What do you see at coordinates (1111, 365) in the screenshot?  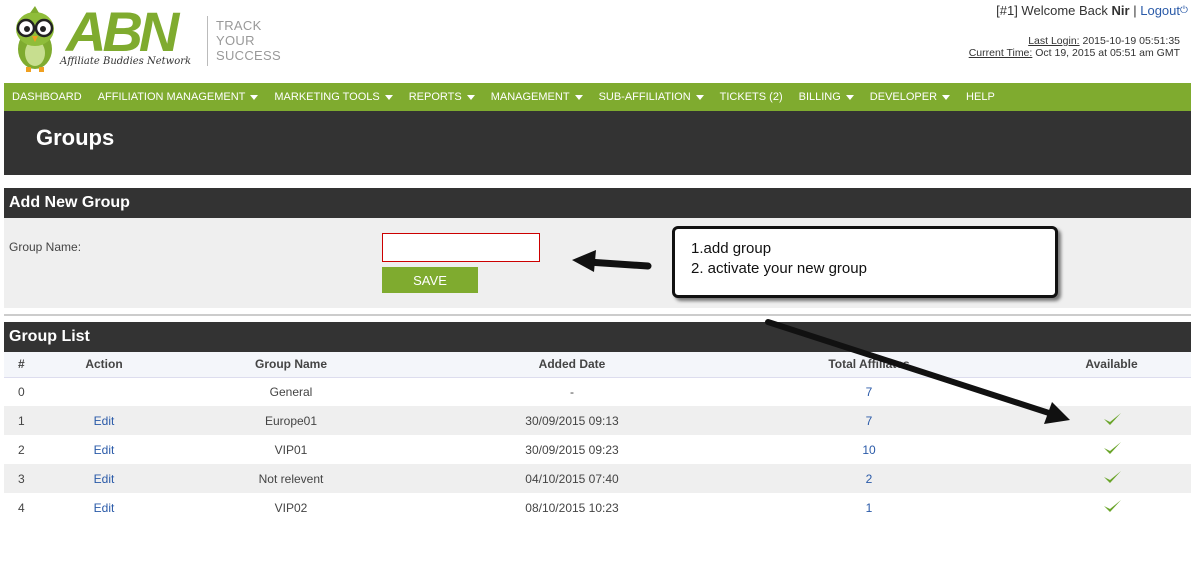 I see `column-header: Available` at bounding box center [1111, 365].